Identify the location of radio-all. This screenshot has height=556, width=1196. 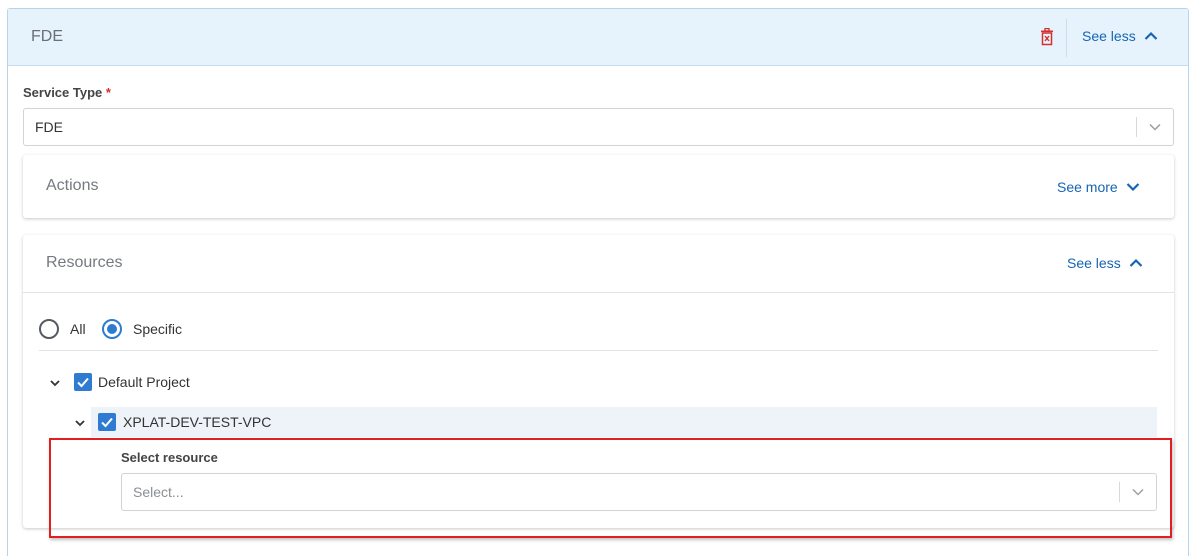
(49, 329).